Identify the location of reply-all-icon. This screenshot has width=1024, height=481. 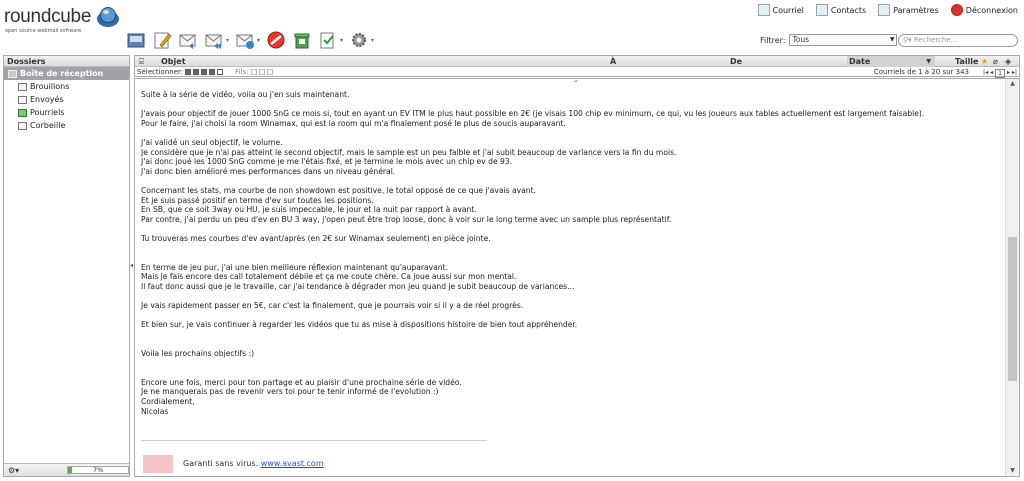
(213, 41).